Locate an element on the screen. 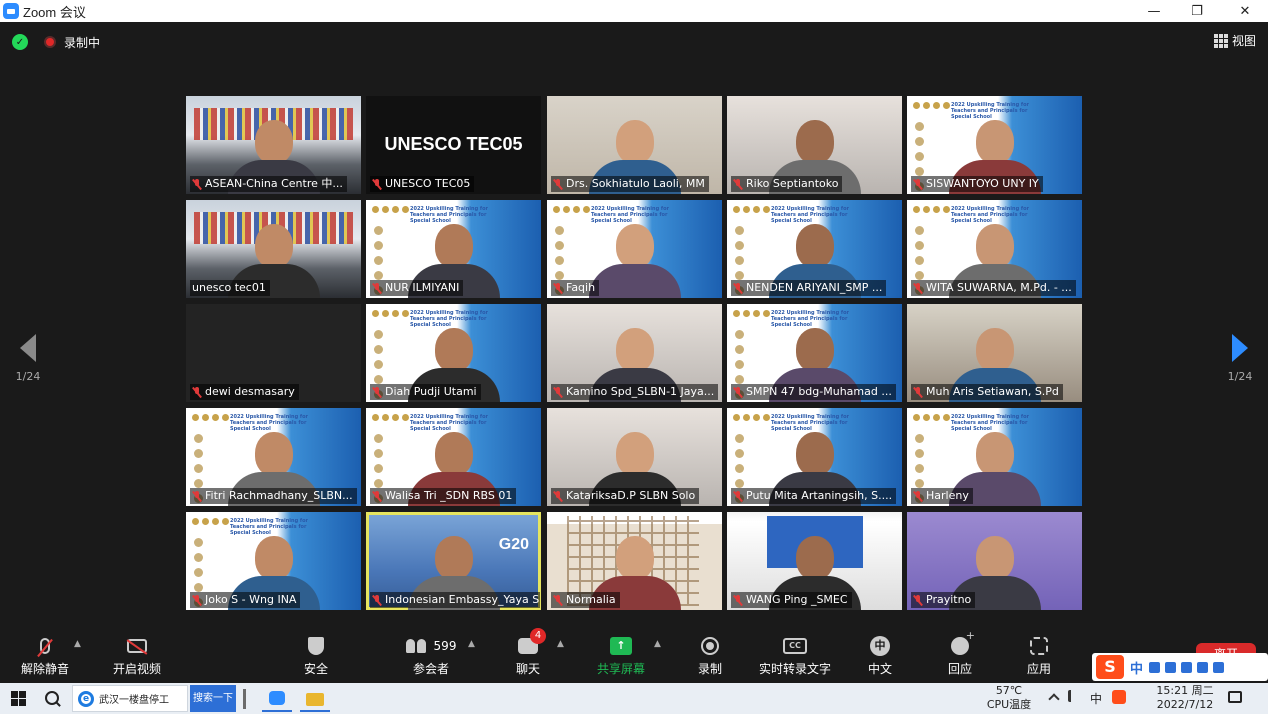 Image resolution: width=1268 pixels, height=714 pixels. ime-tools-icon is located at coordinates (1187, 667).